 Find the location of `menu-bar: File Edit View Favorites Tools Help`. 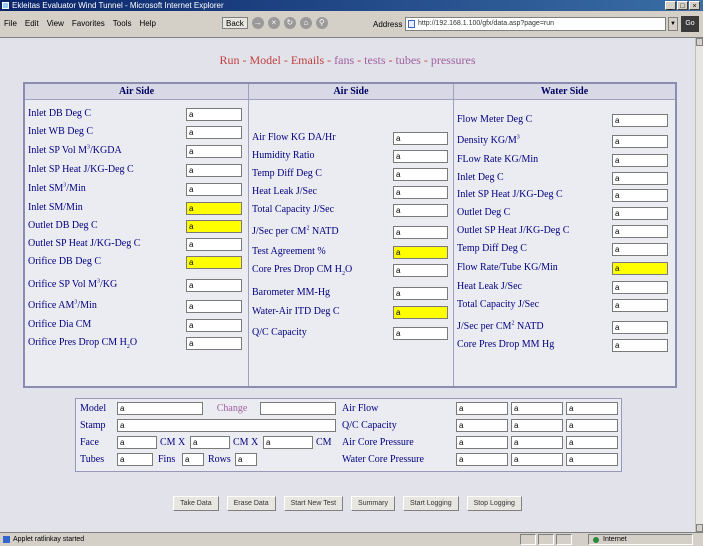

menu-bar: File Edit View Favorites Tools Help is located at coordinates (80, 23).